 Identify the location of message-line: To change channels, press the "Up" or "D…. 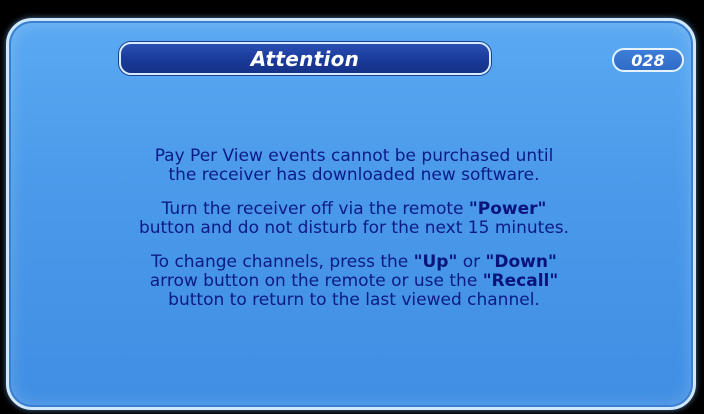
(354, 262).